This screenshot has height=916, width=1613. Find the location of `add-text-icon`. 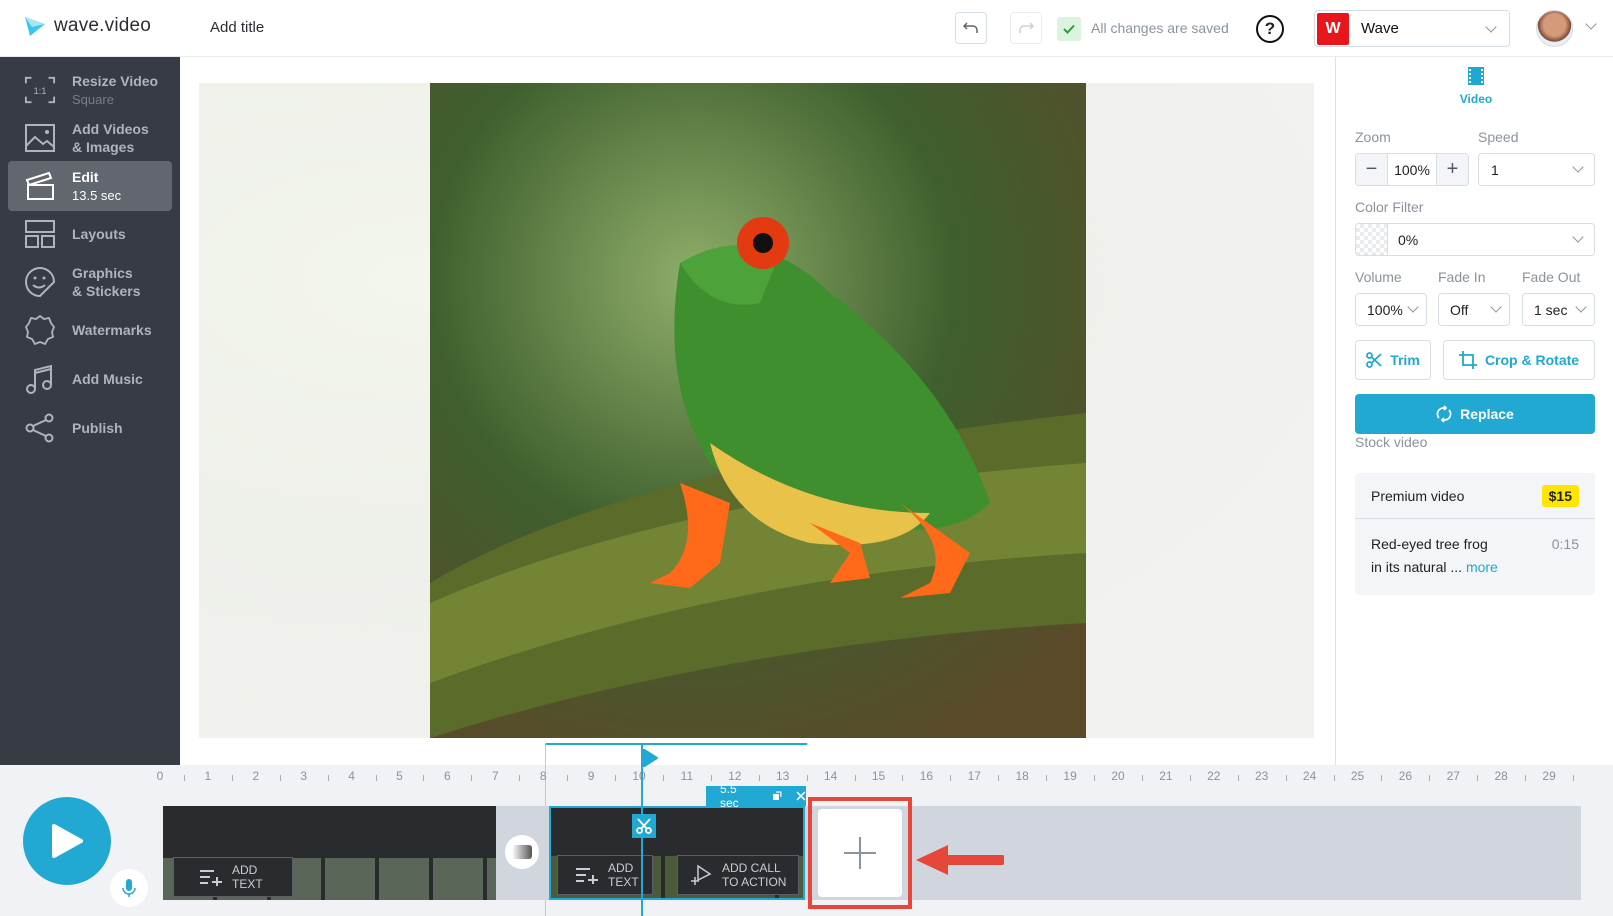

add-text-icon is located at coordinates (587, 876).